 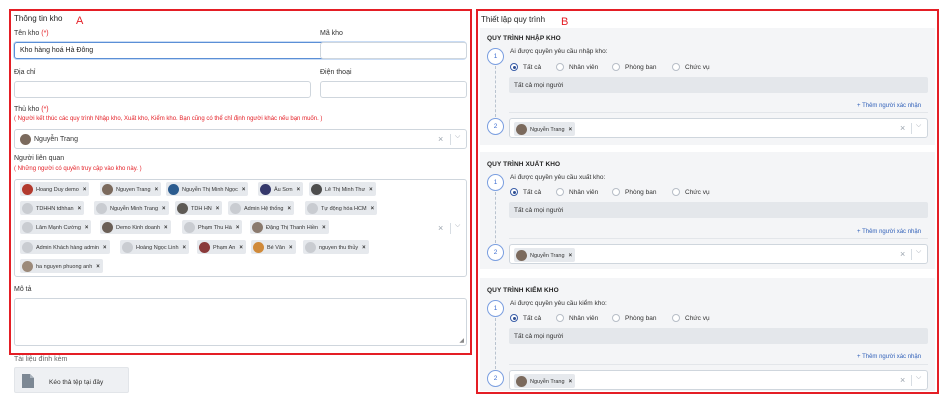 I want to click on resize-handle-icon: ◢, so click(x=461, y=340).